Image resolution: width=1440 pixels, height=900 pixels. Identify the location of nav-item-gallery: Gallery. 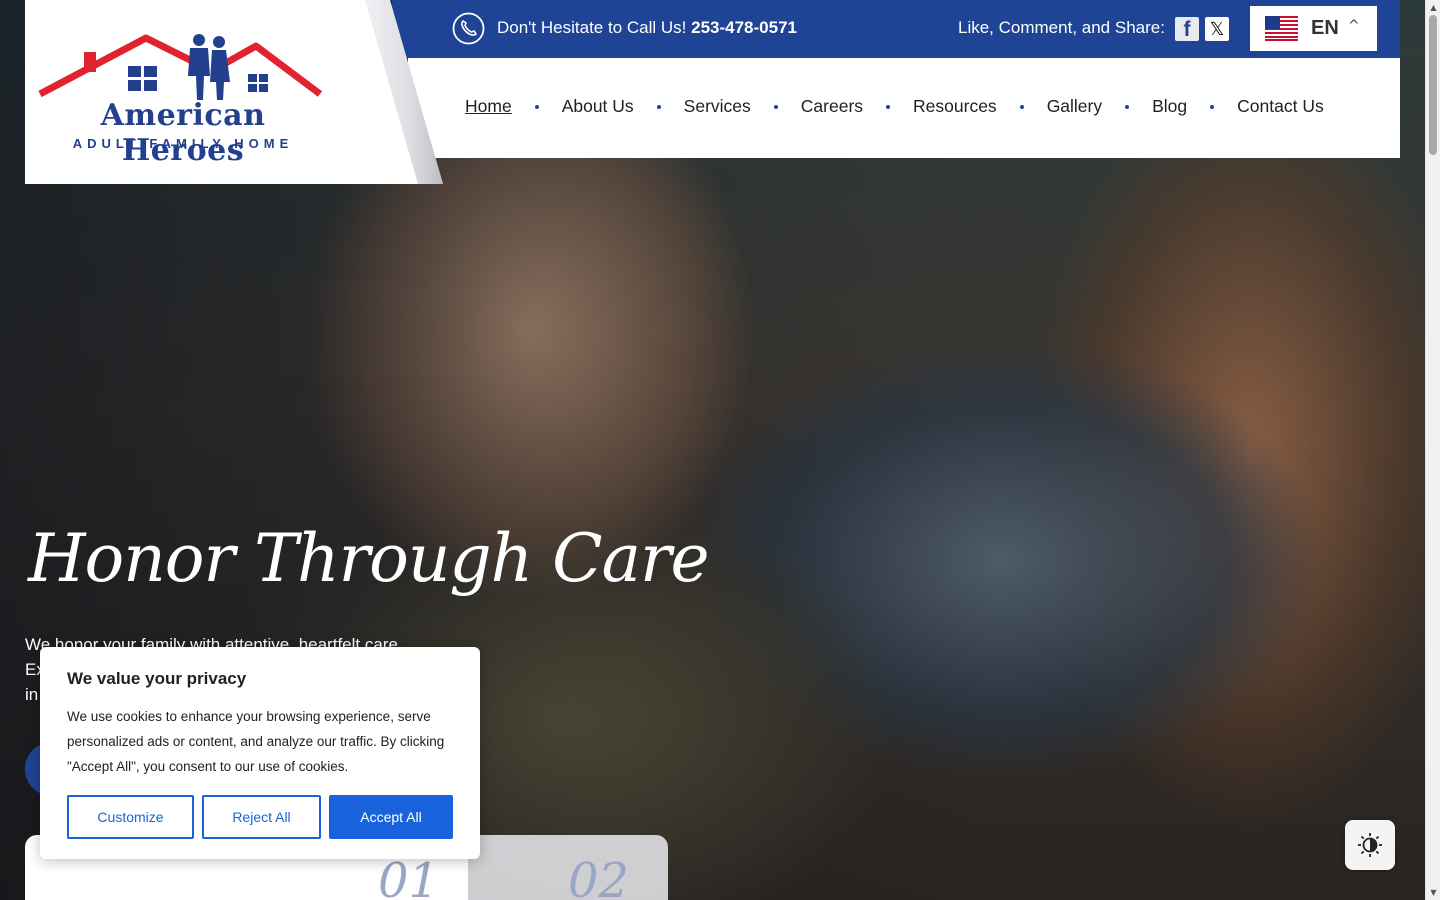
(1074, 106).